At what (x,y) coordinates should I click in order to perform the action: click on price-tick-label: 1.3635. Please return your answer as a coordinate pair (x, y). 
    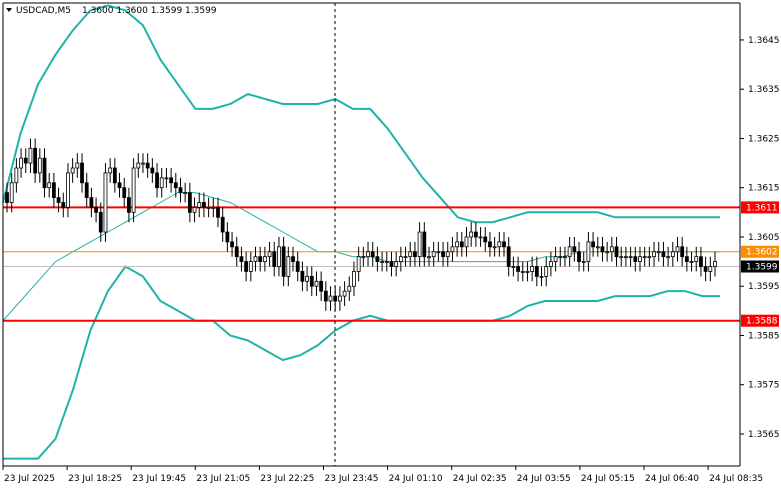
    Looking at the image, I should click on (764, 90).